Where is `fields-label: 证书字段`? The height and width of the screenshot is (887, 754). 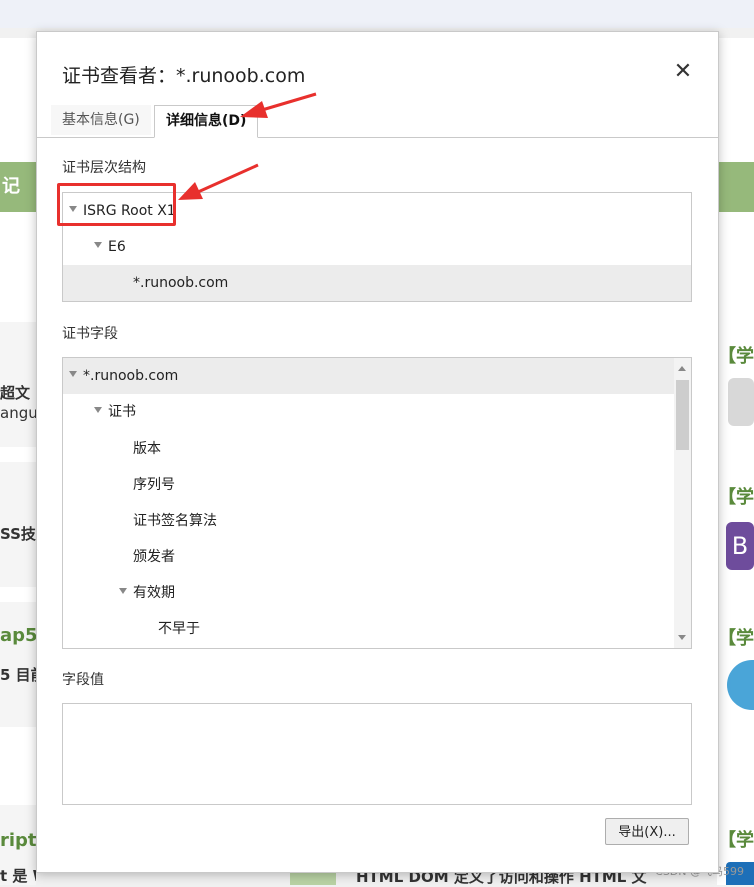 fields-label: 证书字段 is located at coordinates (90, 334).